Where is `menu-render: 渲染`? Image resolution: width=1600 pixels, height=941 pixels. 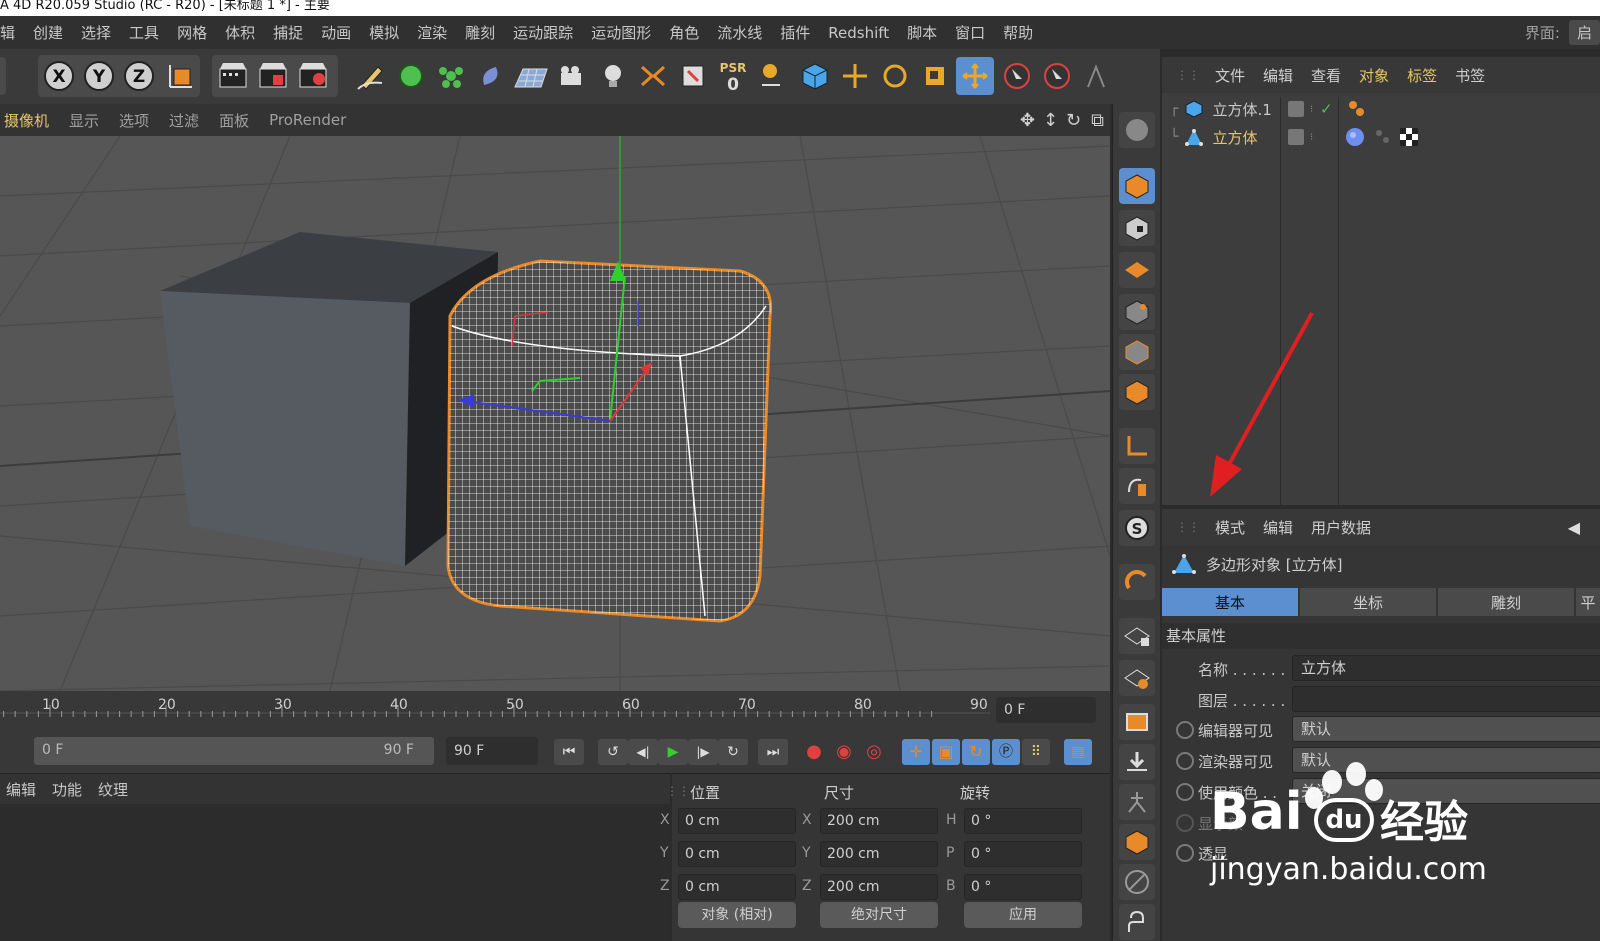
menu-render: 渲染 is located at coordinates (432, 32).